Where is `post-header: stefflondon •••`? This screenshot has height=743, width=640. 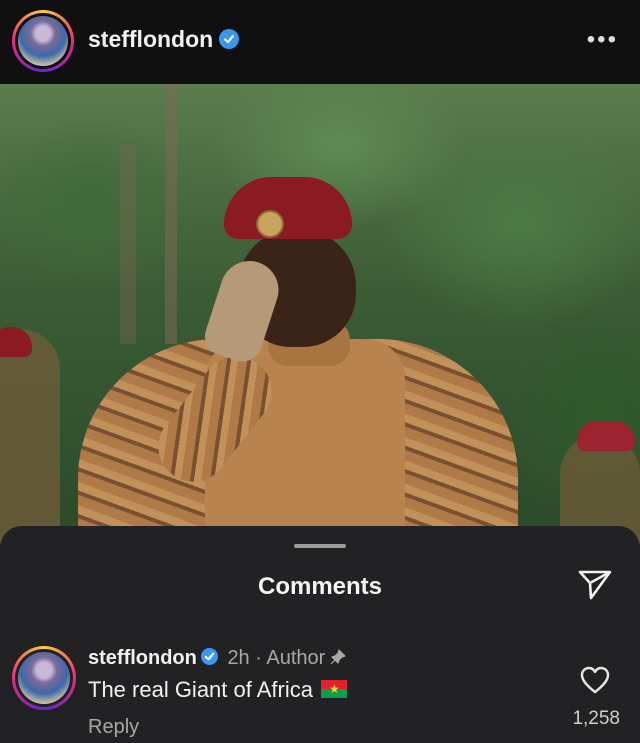 post-header: stefflondon ••• is located at coordinates (320, 42).